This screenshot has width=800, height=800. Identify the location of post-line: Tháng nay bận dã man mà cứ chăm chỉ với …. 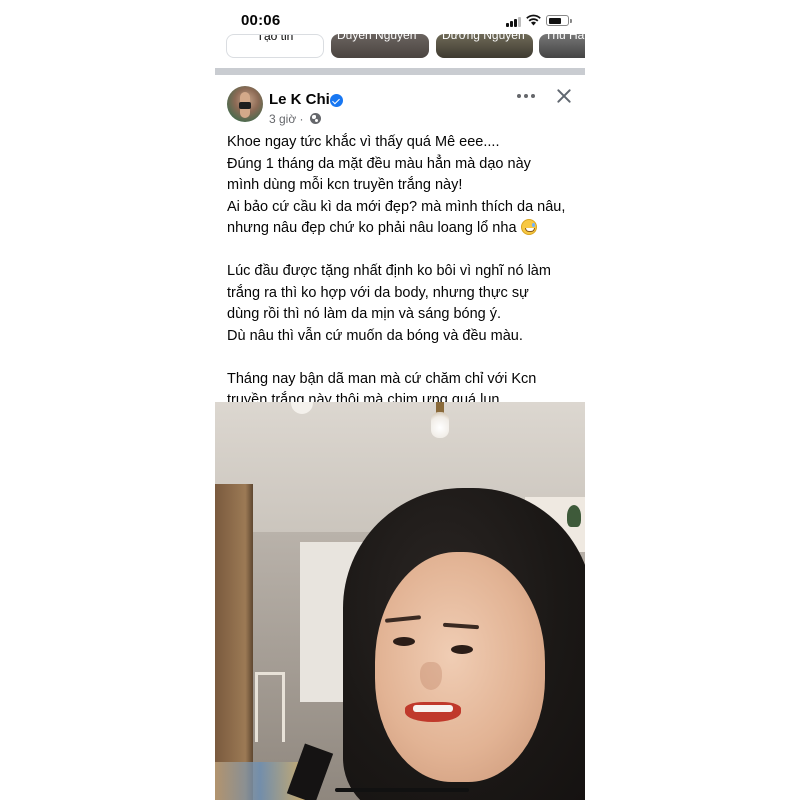
(382, 378).